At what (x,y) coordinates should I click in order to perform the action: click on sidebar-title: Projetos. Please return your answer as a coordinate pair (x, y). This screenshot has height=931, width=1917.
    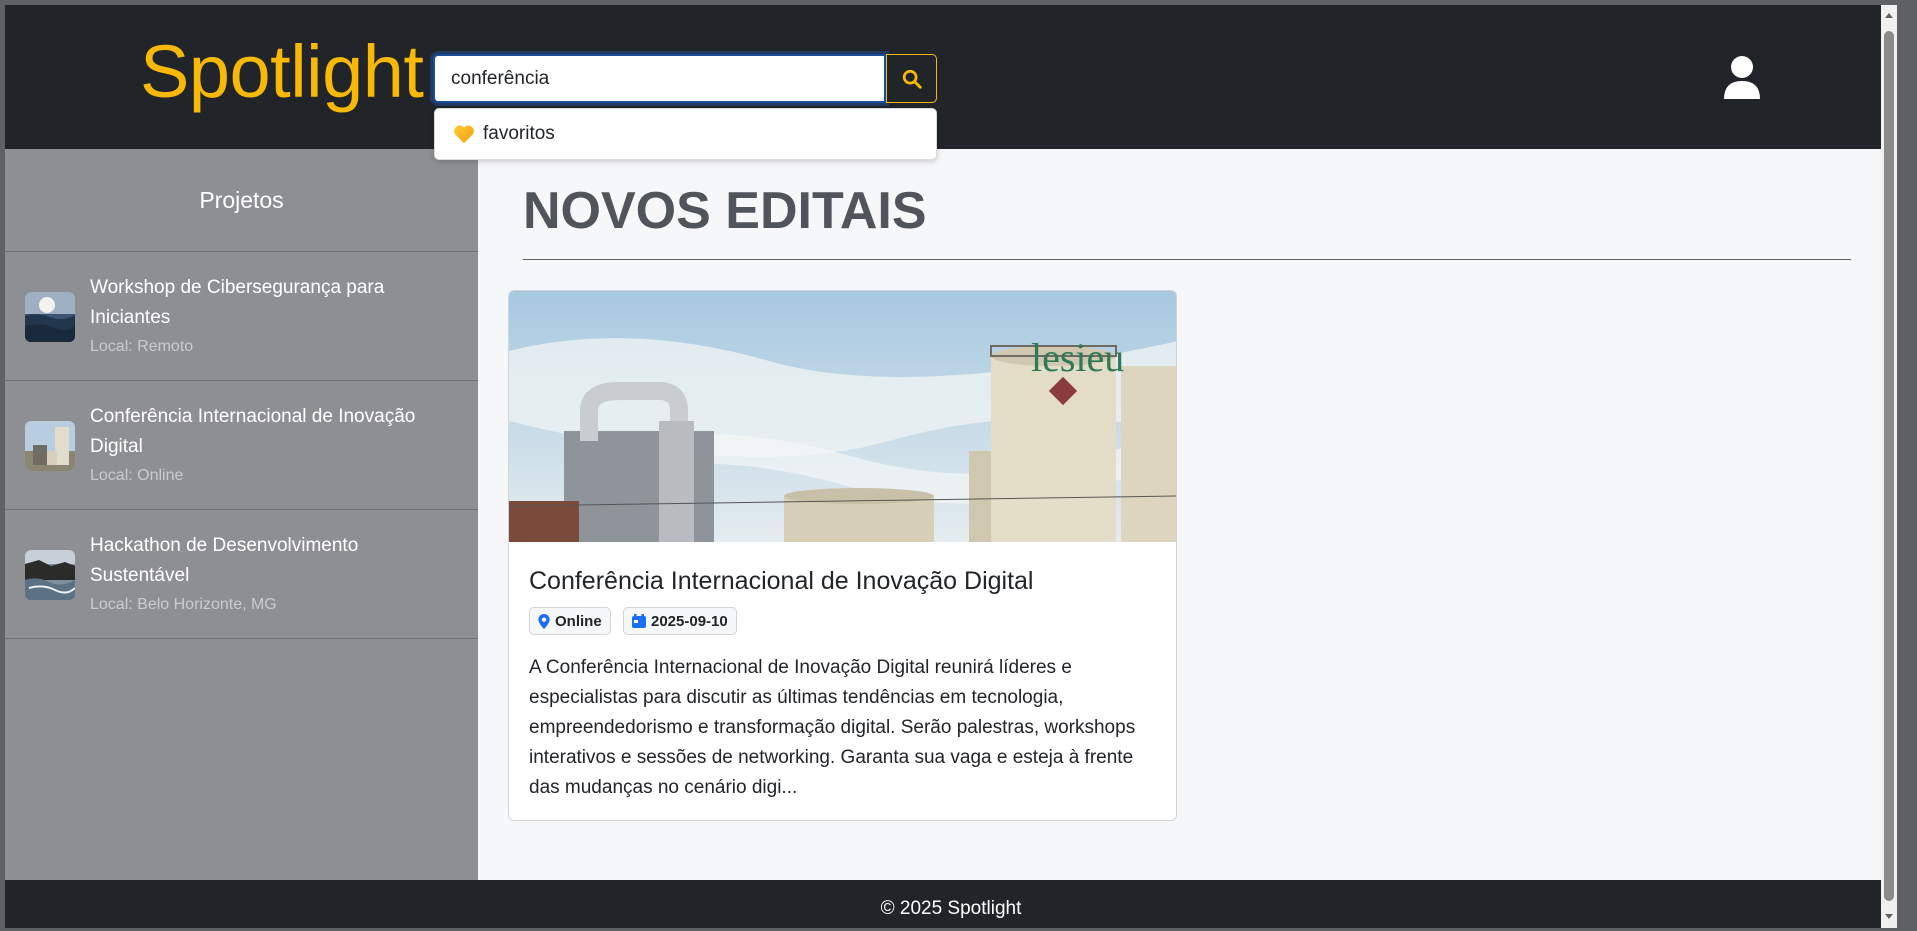
    Looking at the image, I should click on (241, 200).